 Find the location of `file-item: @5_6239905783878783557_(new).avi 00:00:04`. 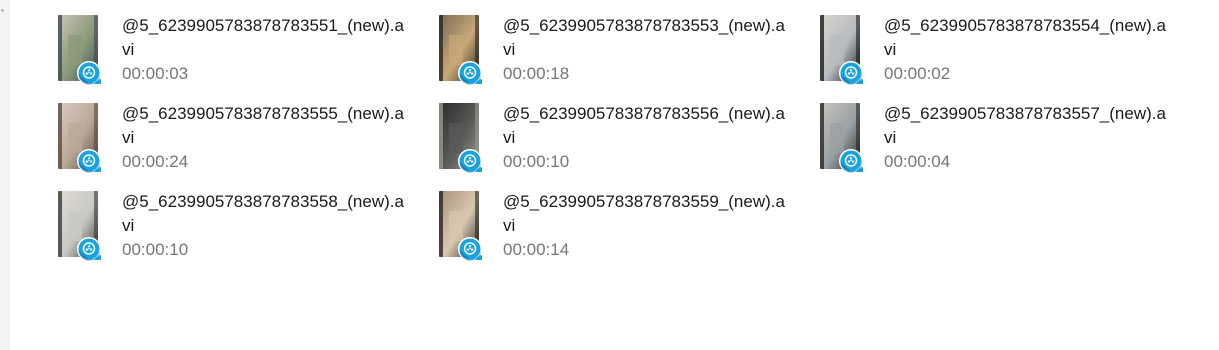

file-item: @5_6239905783878783557_(new).avi 00:00:04 is located at coordinates (1005, 143).